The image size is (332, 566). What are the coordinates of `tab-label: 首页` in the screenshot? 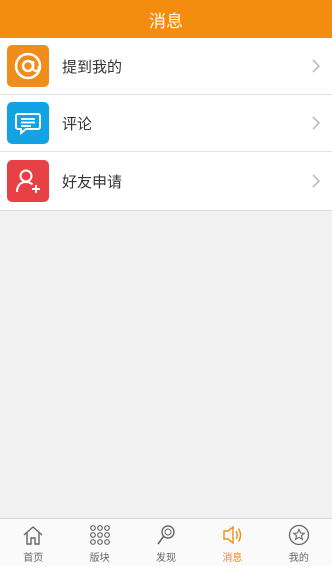 It's located at (33, 558).